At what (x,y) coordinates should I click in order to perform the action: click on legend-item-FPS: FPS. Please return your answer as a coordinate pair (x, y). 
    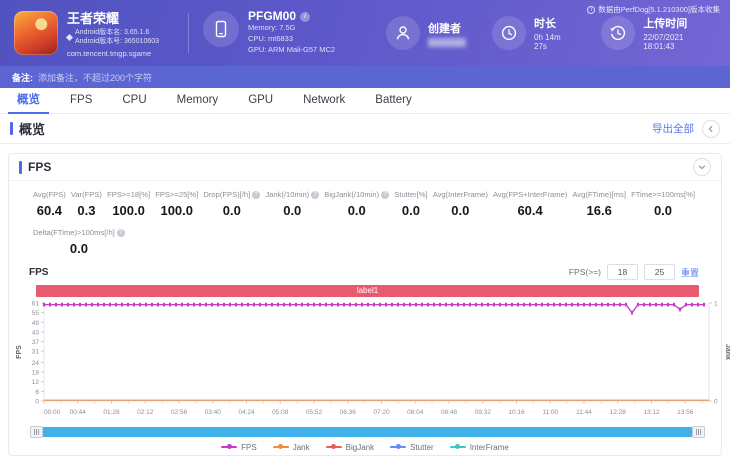
    Looking at the image, I should click on (239, 447).